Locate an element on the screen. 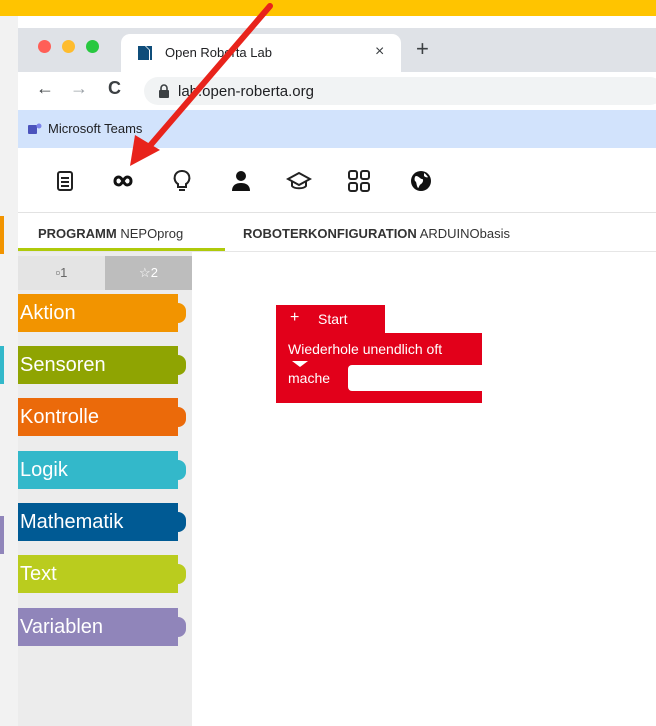 Image resolution: width=656 pixels, height=726 pixels. repeat-forever-label: Wiederhole unendlich oft is located at coordinates (365, 349).